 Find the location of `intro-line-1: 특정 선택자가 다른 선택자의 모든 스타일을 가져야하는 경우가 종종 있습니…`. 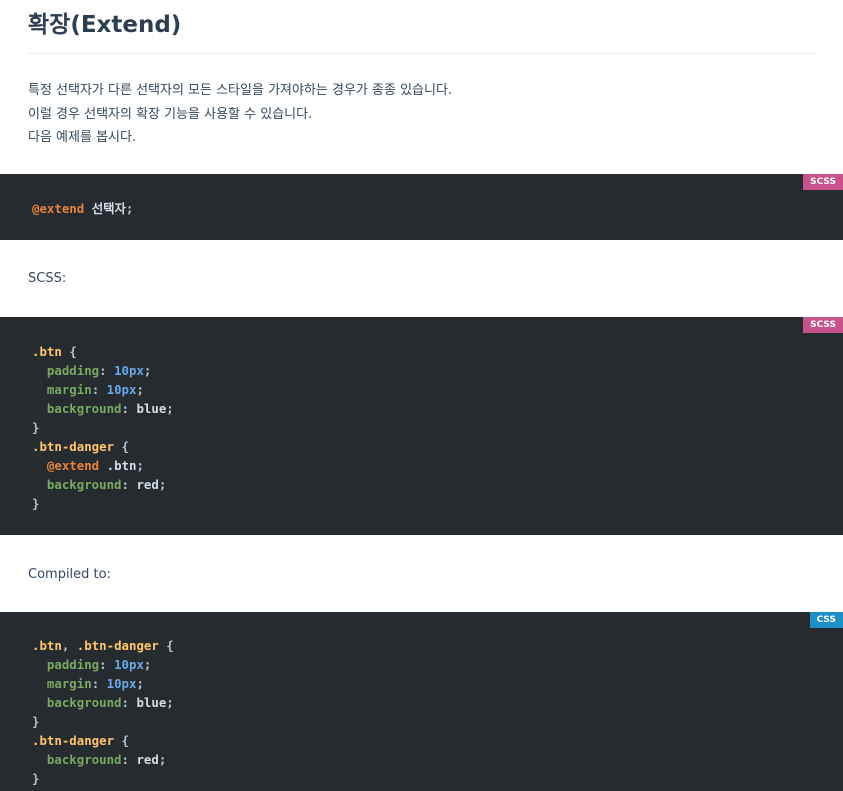

intro-line-1: 특정 선택자가 다른 선택자의 모든 스타일을 가져야하는 경우가 종종 있습니… is located at coordinates (240, 90).